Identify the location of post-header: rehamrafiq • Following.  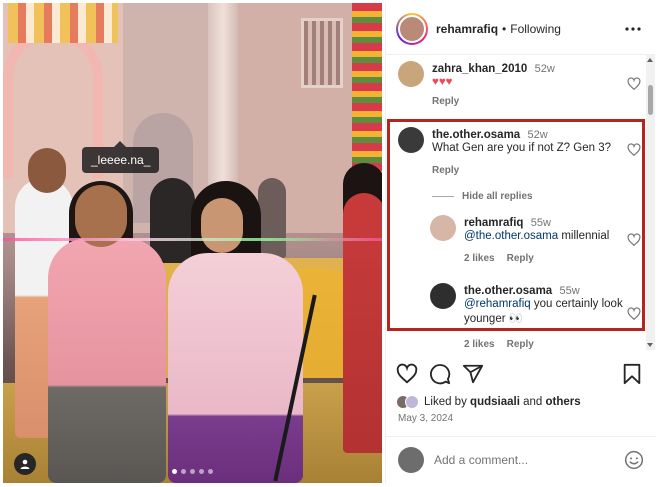
(520, 29).